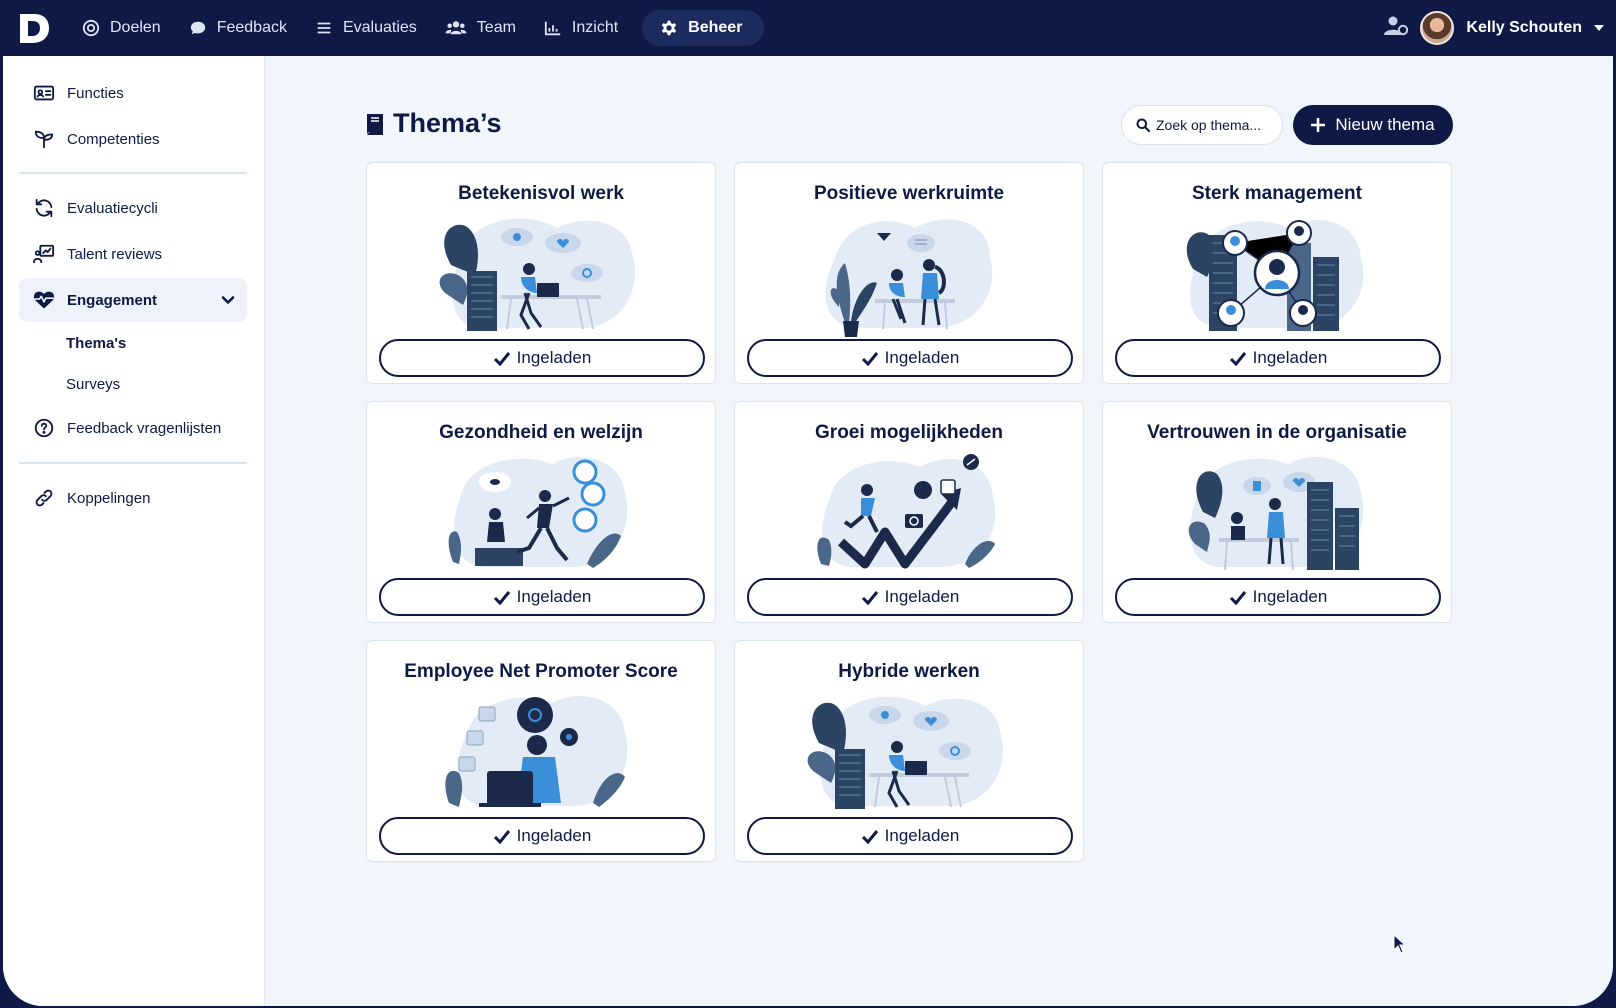 This screenshot has height=1008, width=1616. I want to click on search-icon, so click(1143, 125).